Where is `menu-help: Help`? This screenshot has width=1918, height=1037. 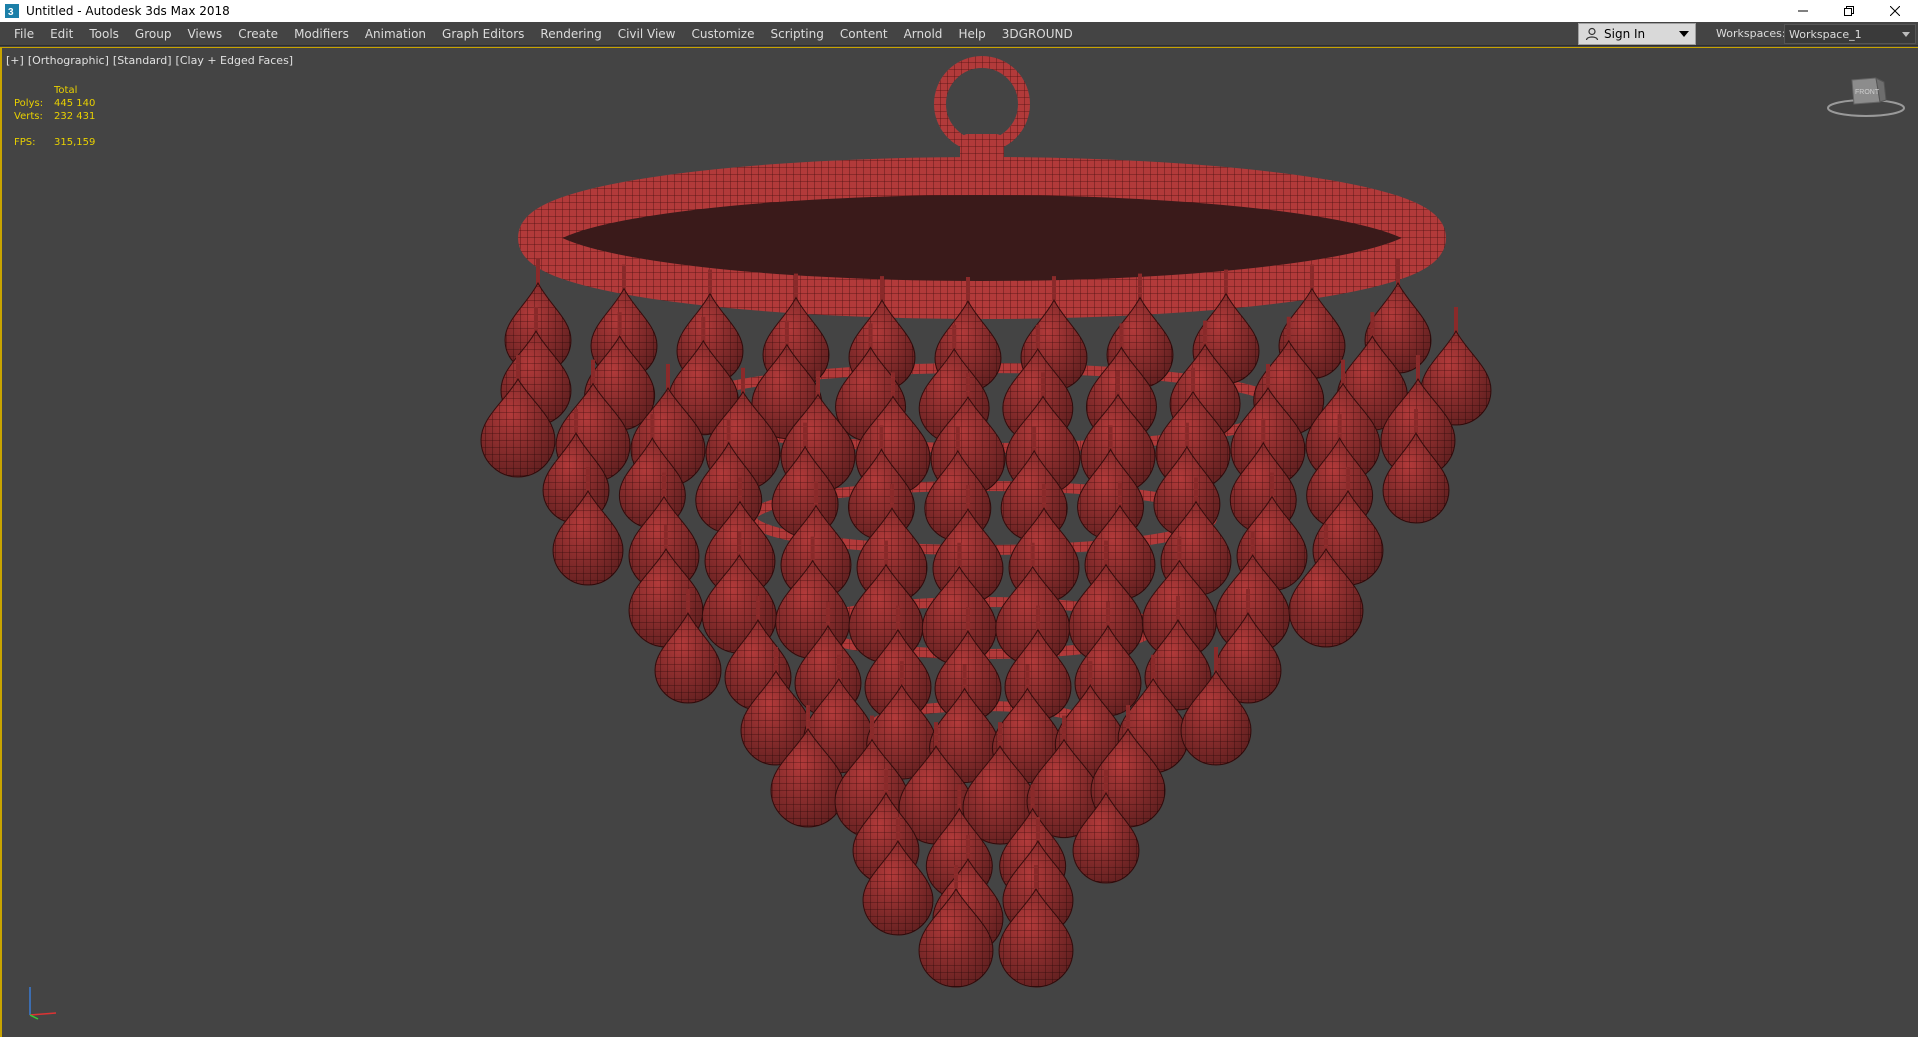 menu-help: Help is located at coordinates (971, 34).